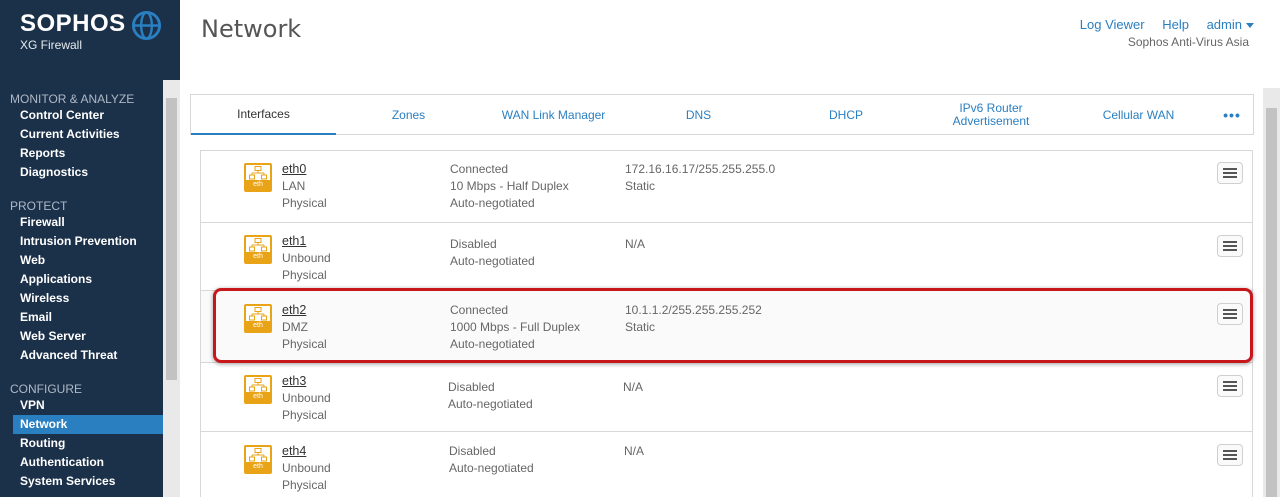 This screenshot has width=1280, height=497. I want to click on interface-name-link: eth0, so click(304, 169).